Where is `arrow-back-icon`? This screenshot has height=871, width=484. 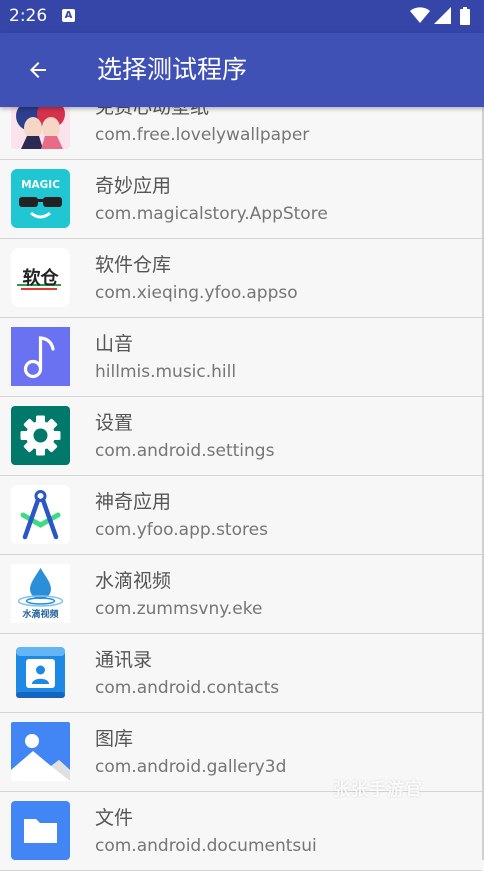
arrow-back-icon is located at coordinates (38, 70).